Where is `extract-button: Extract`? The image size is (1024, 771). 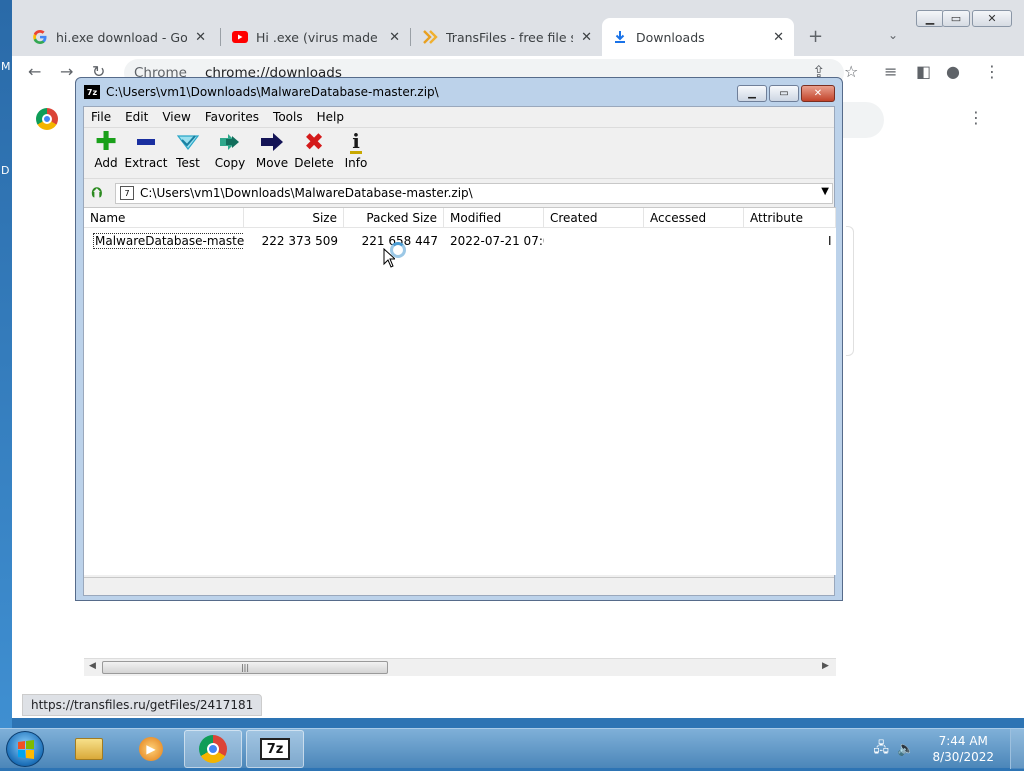 extract-button: Extract is located at coordinates (146, 153).